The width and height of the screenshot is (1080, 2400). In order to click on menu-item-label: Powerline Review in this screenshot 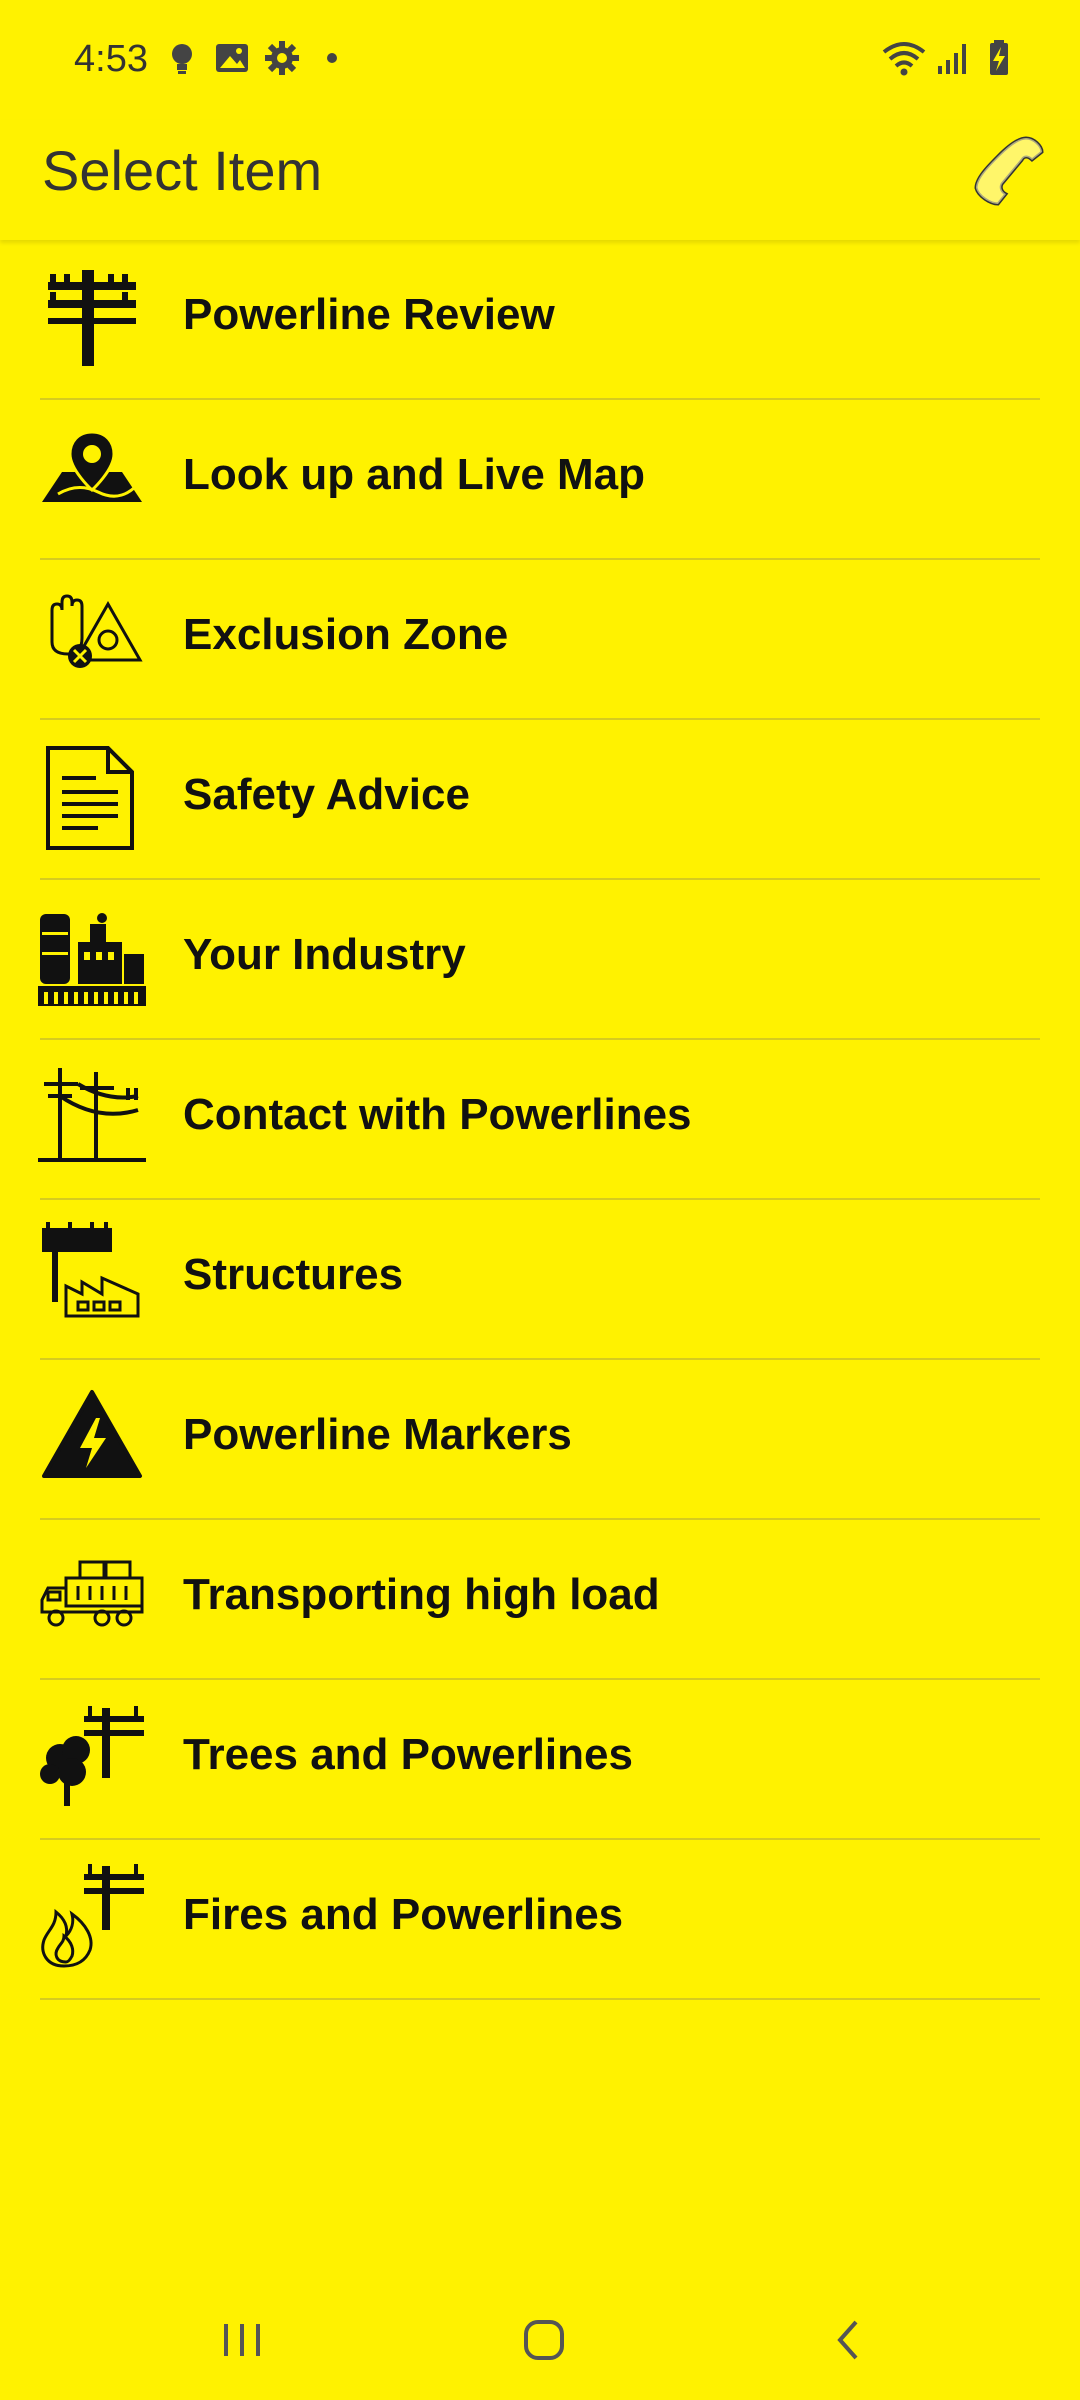, I will do `click(369, 314)`.